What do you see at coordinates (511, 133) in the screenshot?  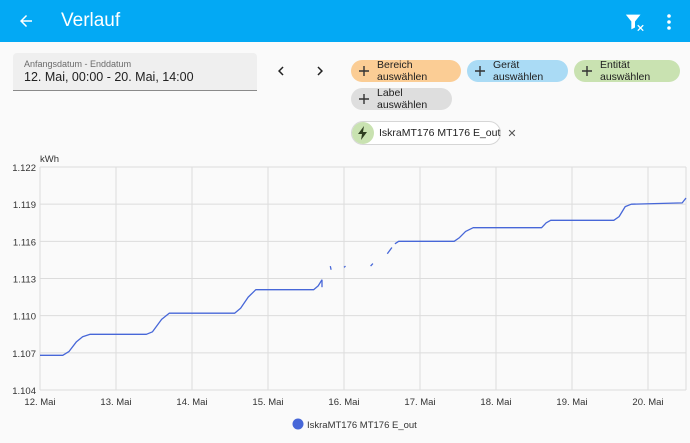 I see `remove-entity-icon: ✕` at bounding box center [511, 133].